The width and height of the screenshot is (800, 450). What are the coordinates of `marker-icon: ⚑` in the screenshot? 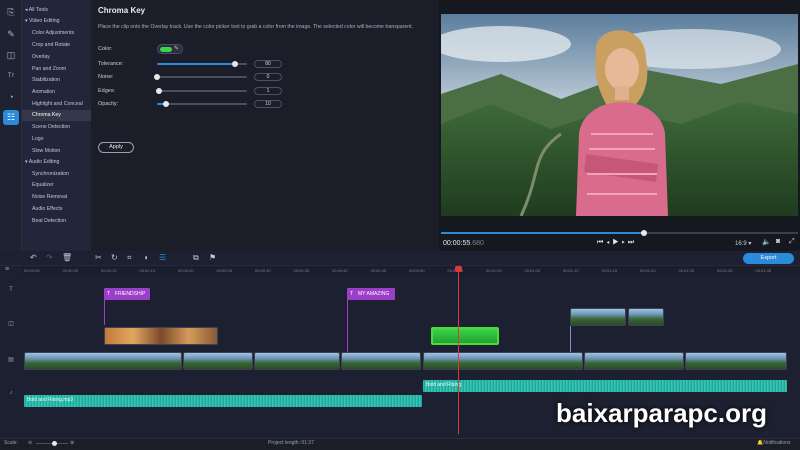 It's located at (212, 257).